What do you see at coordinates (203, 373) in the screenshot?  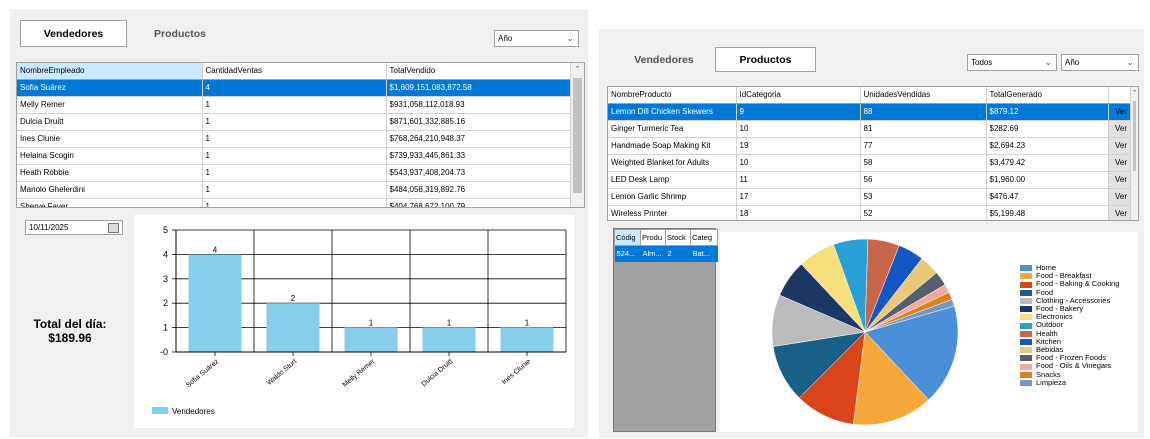 I see `x-tick-label: Sofia Suárez` at bounding box center [203, 373].